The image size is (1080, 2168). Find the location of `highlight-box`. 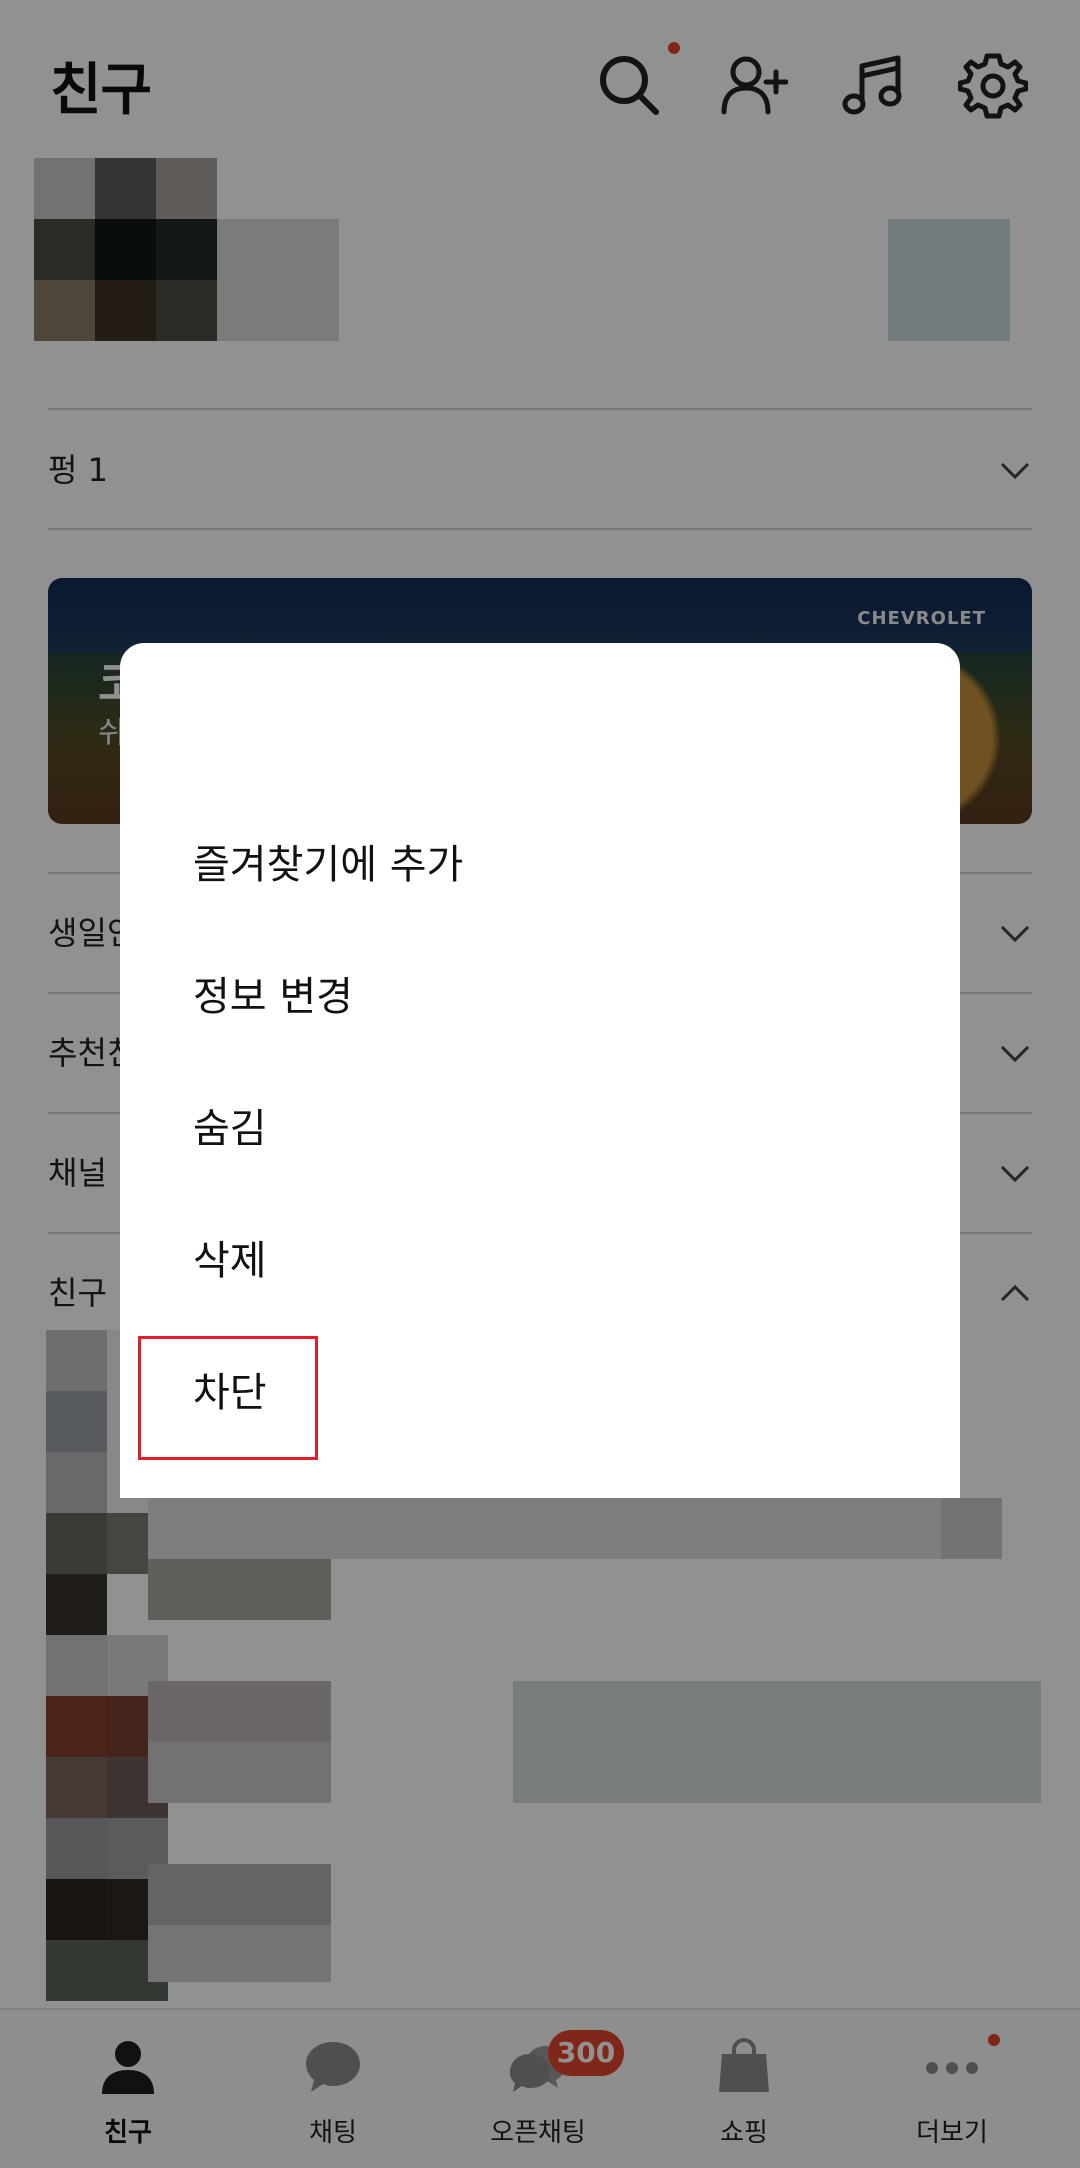

highlight-box is located at coordinates (228, 1398).